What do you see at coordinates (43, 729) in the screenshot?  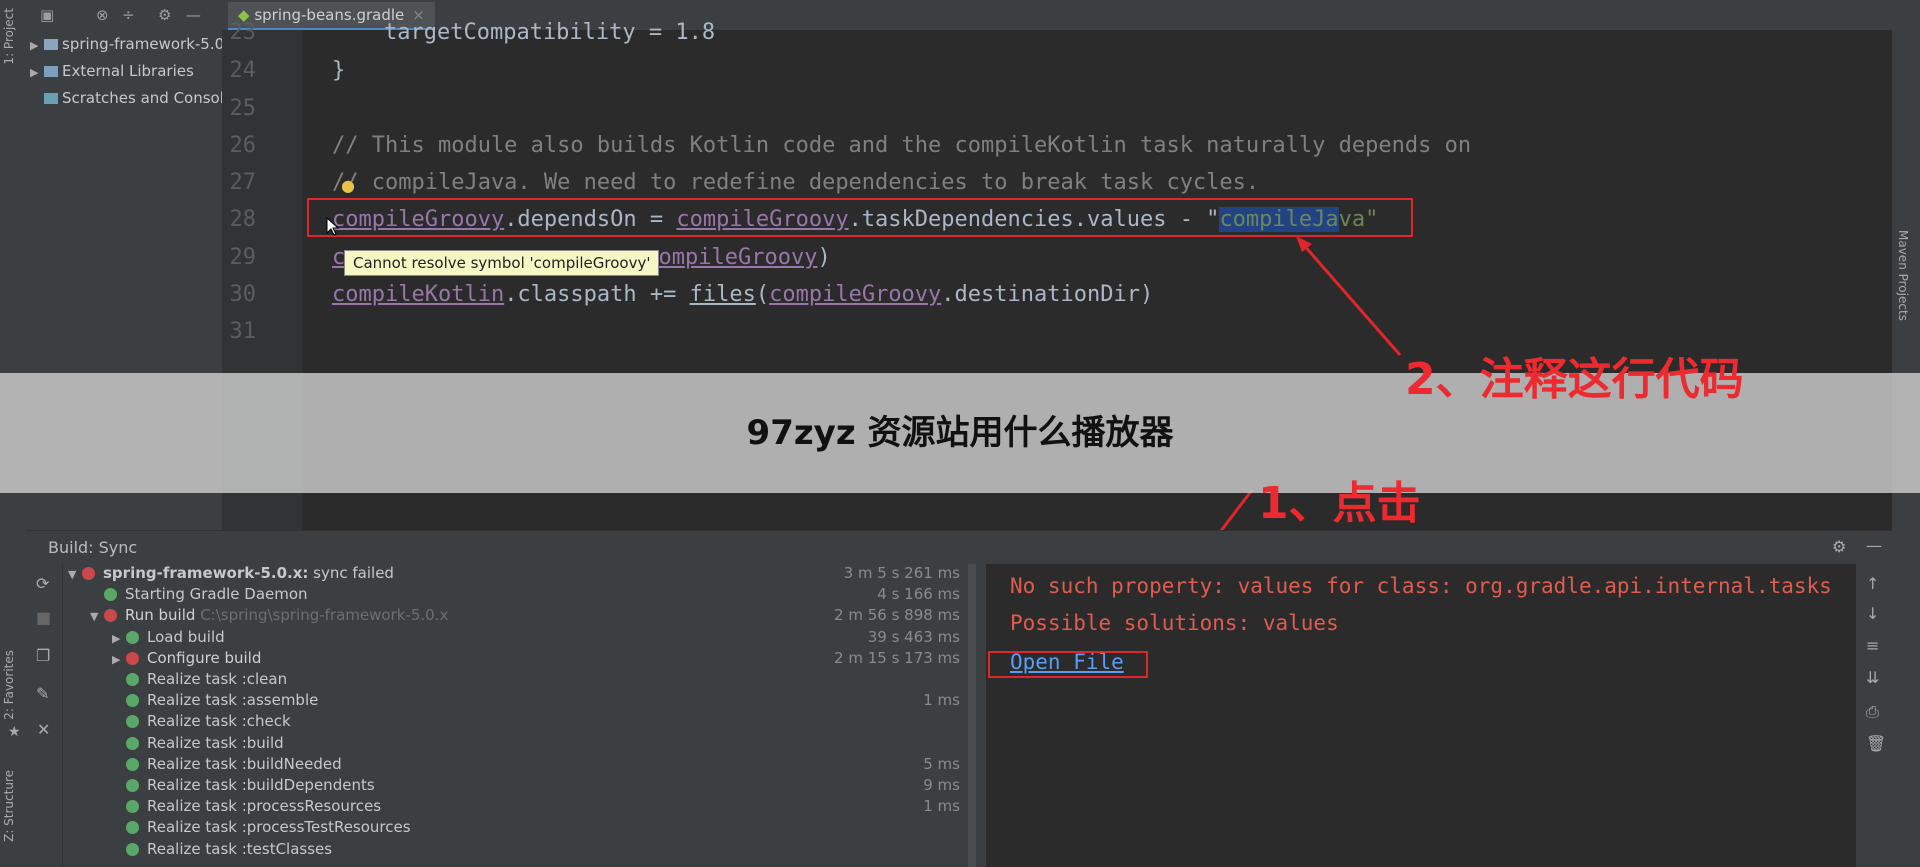 I see `close-icon: ✕` at bounding box center [43, 729].